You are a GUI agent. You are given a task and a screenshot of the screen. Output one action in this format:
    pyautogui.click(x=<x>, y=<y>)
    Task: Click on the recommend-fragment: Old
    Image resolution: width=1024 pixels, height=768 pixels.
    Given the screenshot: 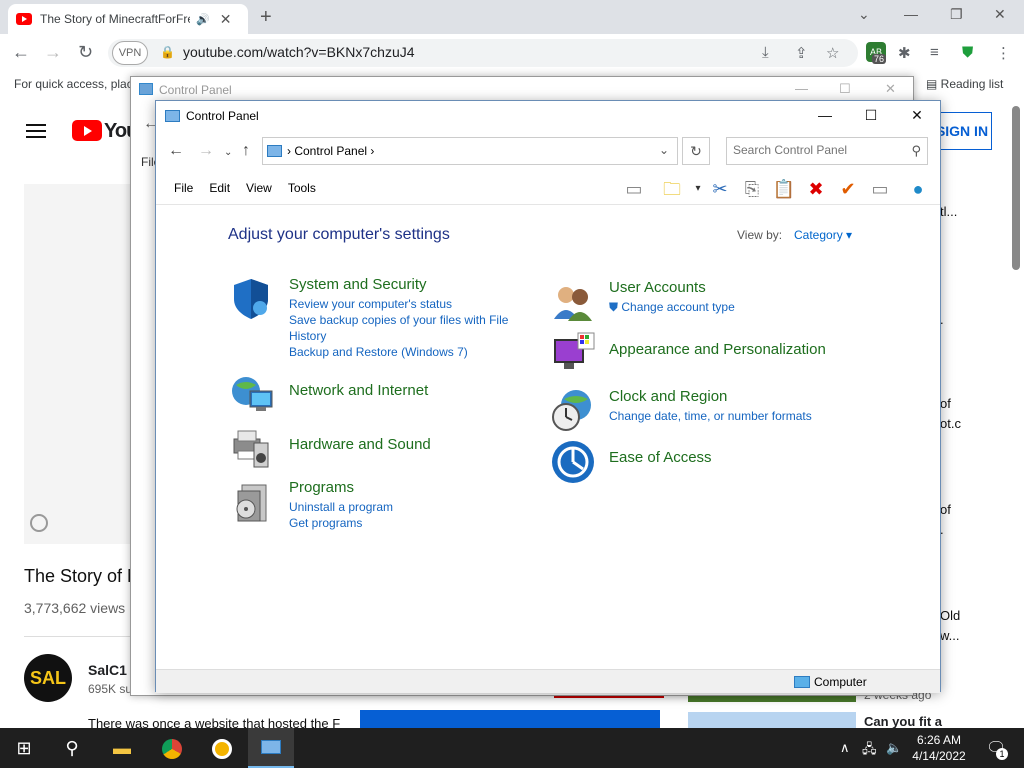 What is the action you would take?
    pyautogui.click(x=950, y=615)
    